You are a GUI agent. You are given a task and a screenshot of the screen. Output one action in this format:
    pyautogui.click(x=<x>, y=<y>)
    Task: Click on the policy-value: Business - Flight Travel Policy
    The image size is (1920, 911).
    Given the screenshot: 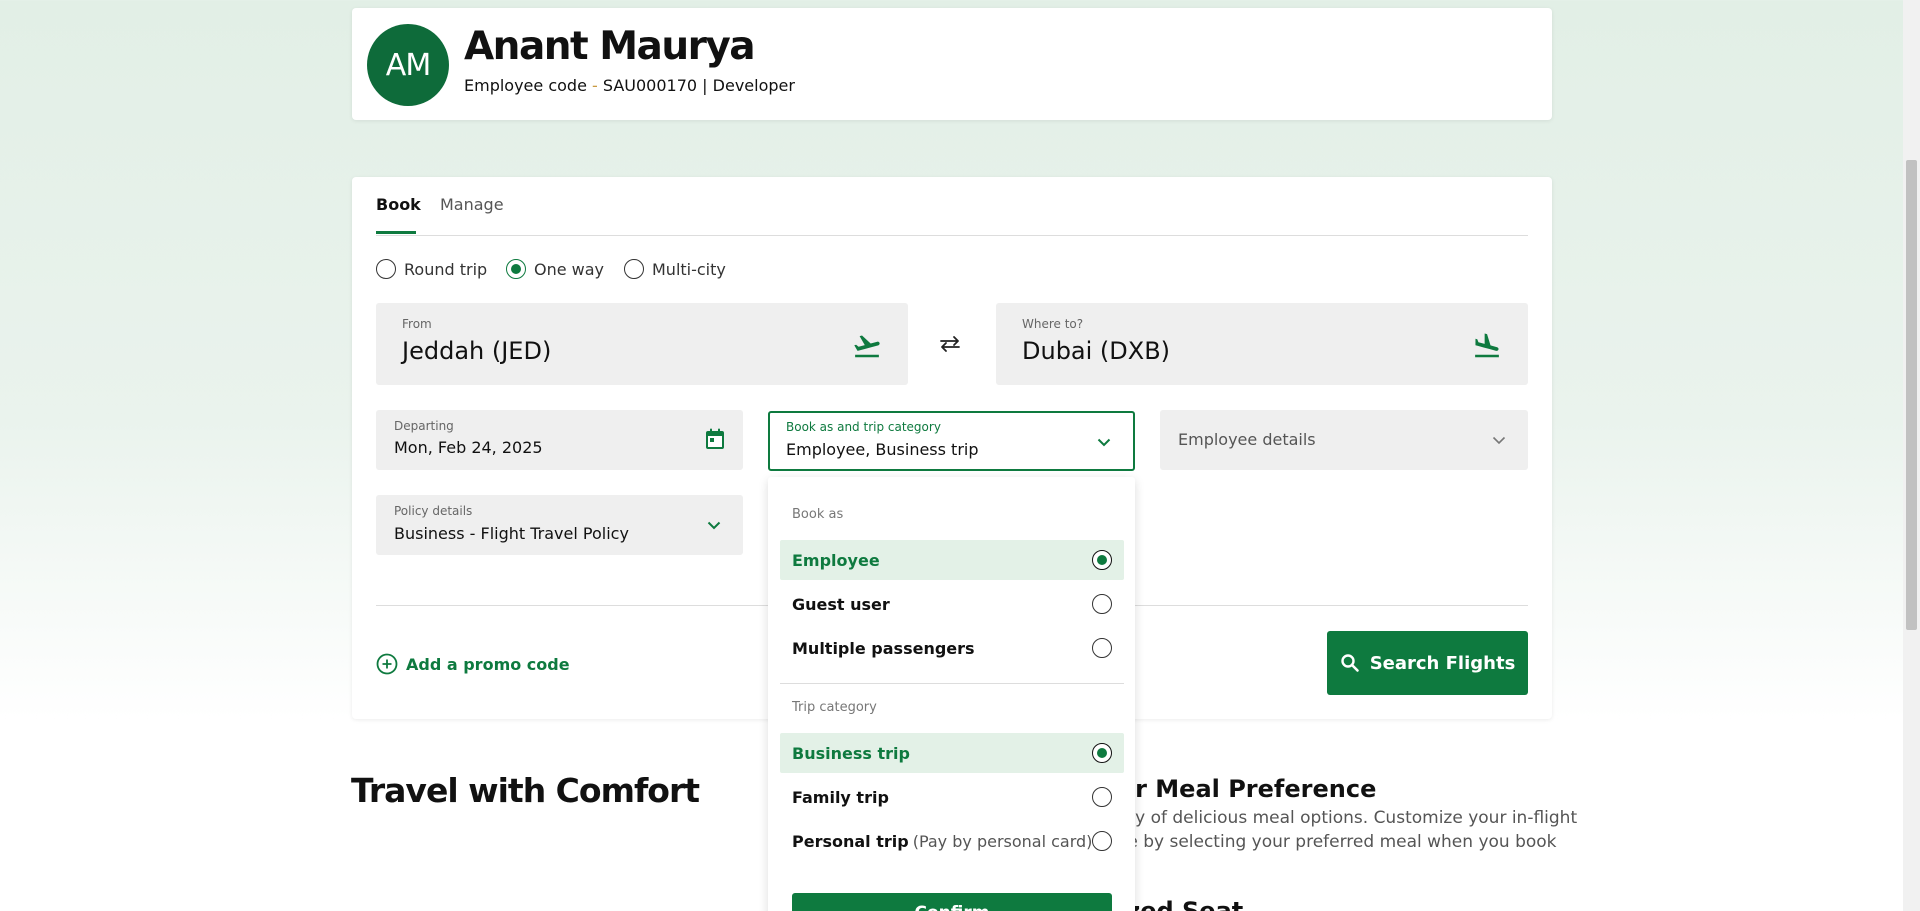 What is the action you would take?
    pyautogui.click(x=511, y=533)
    